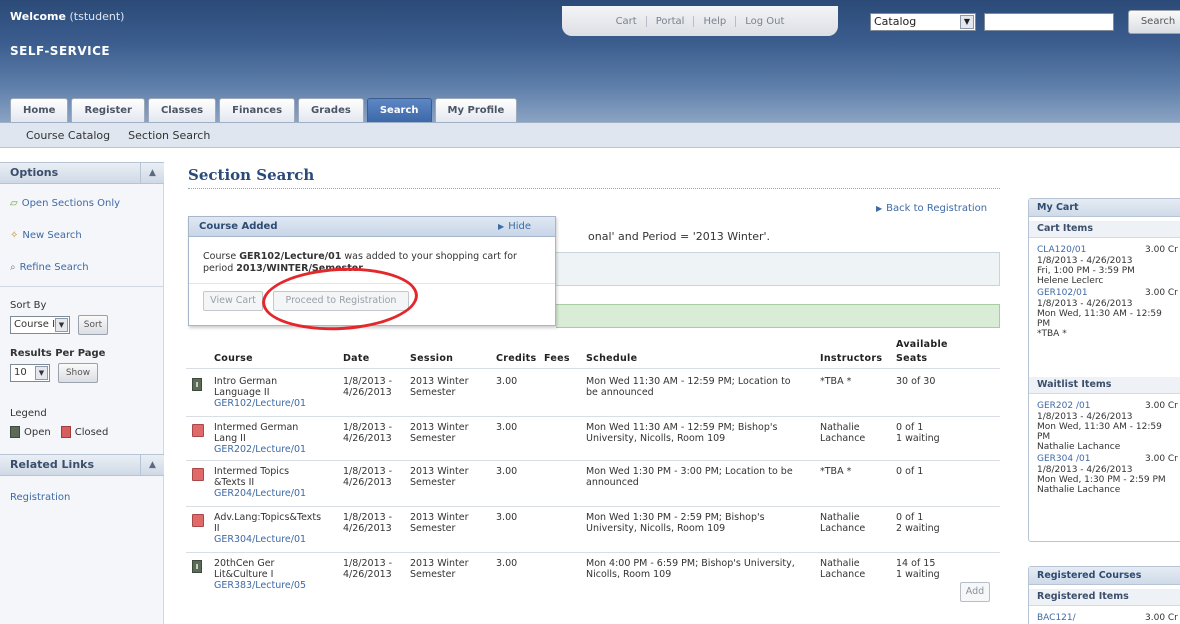 The height and width of the screenshot is (624, 1180). I want to click on tab-my-profile: My Profile, so click(476, 110).